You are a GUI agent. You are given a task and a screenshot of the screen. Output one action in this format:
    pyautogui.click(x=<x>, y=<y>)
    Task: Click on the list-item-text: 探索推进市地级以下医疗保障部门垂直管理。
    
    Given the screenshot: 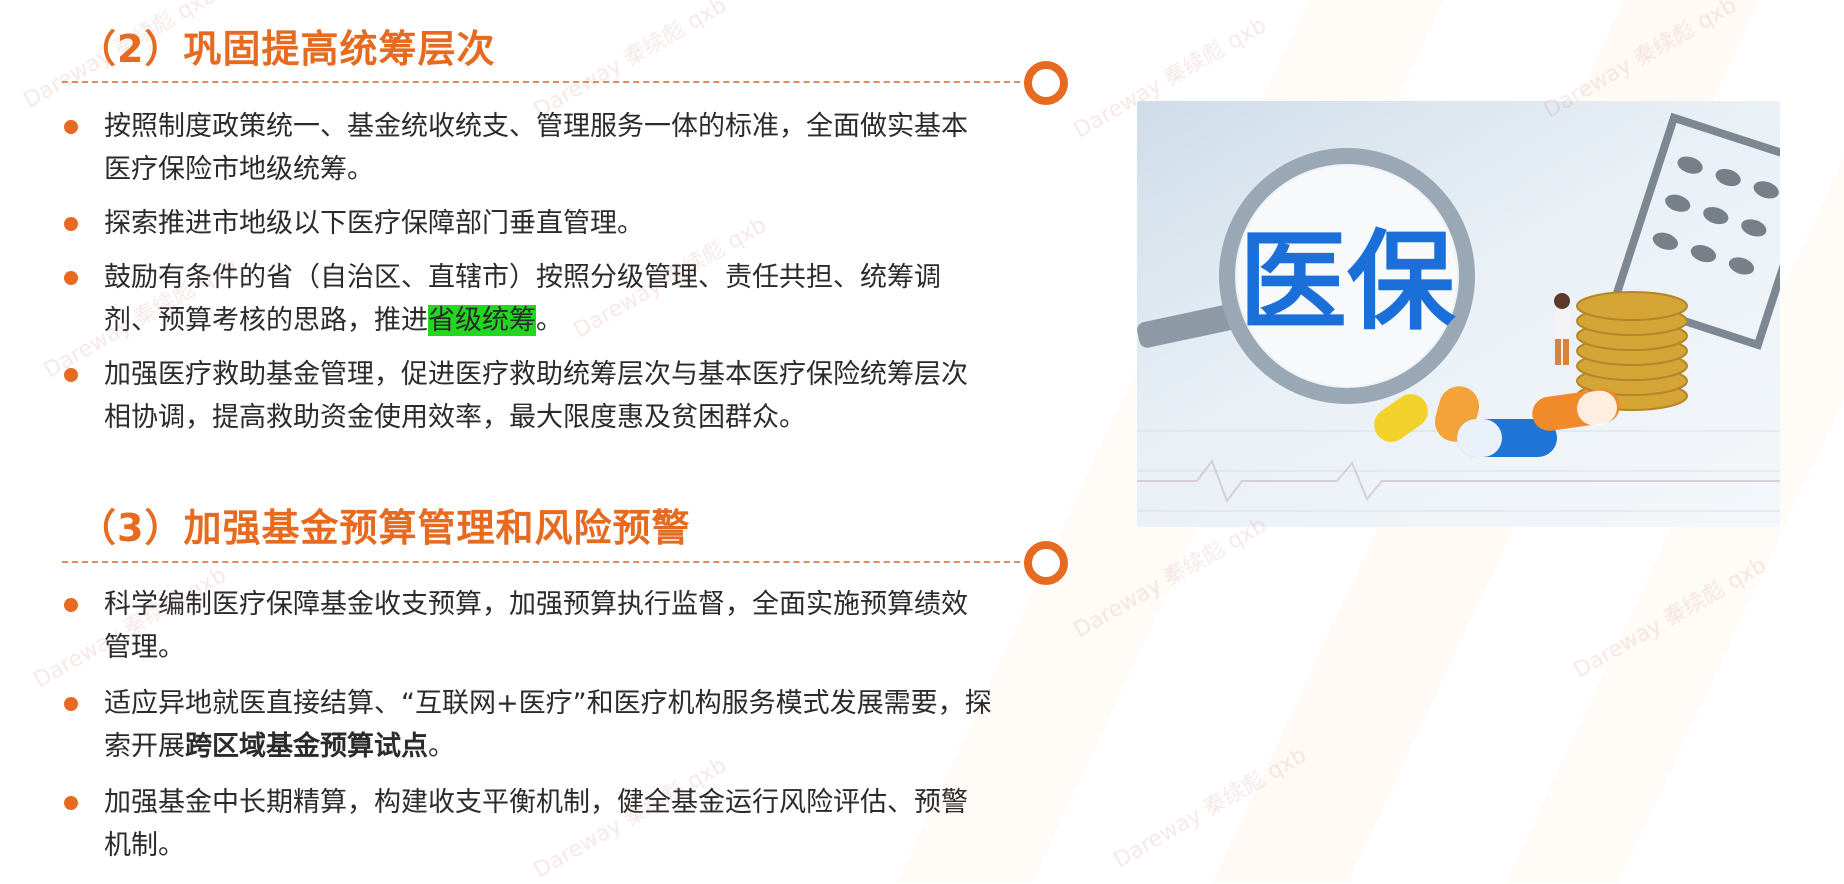 What is the action you would take?
    pyautogui.click(x=374, y=223)
    